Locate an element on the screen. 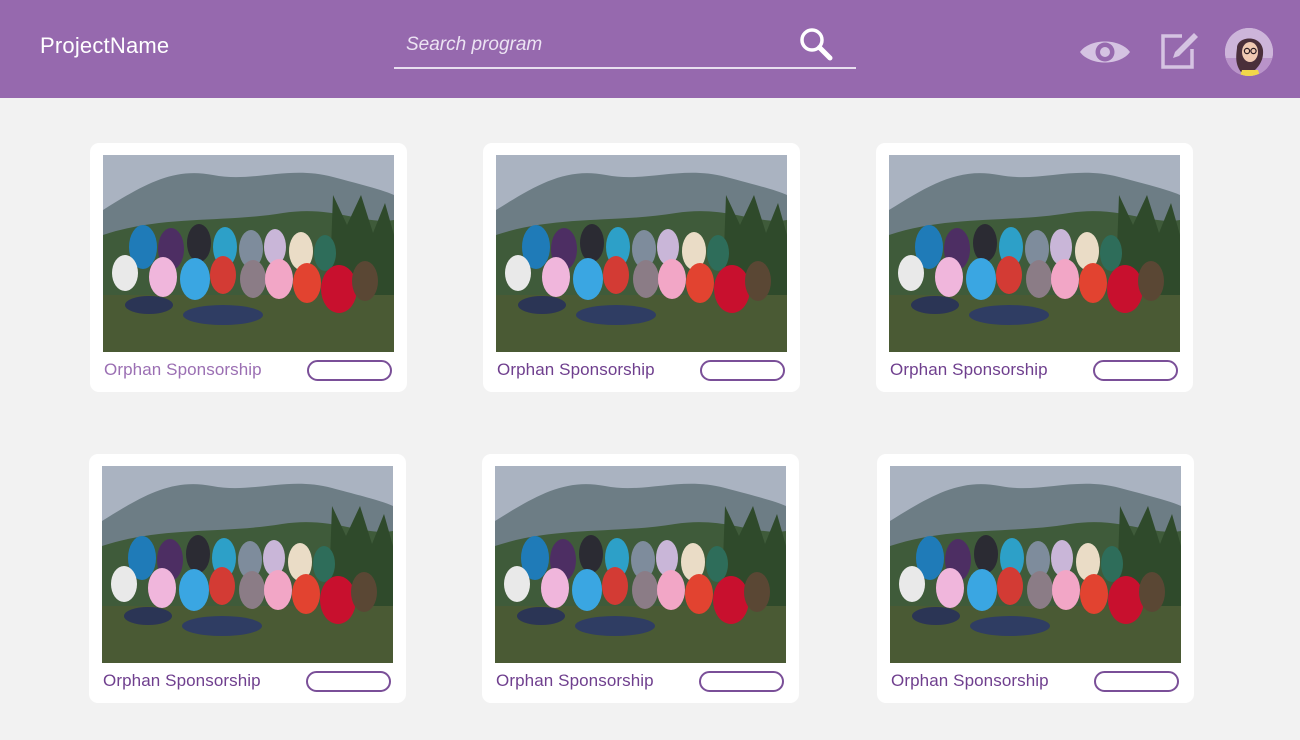 The image size is (1300, 740). edit-icon is located at coordinates (1179, 51).